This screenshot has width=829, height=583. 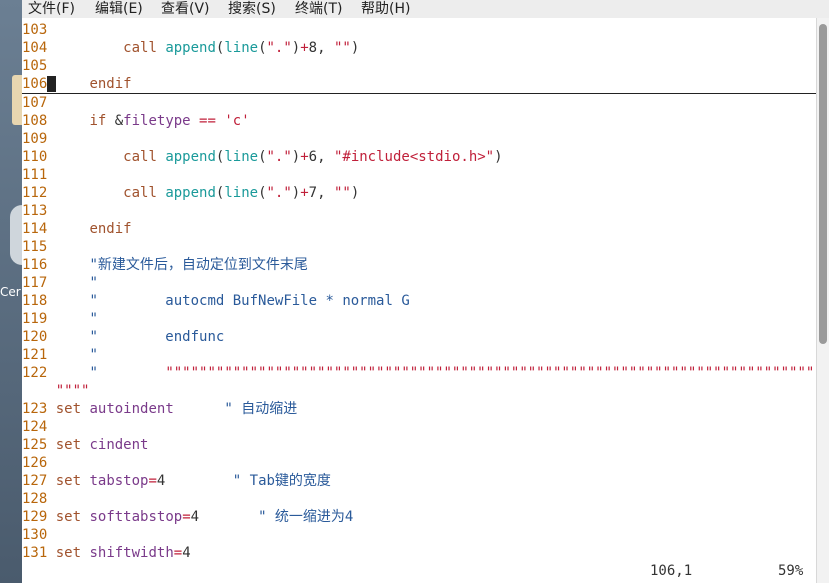 I want to click on code-token: " endfunc, so click(x=157, y=337).